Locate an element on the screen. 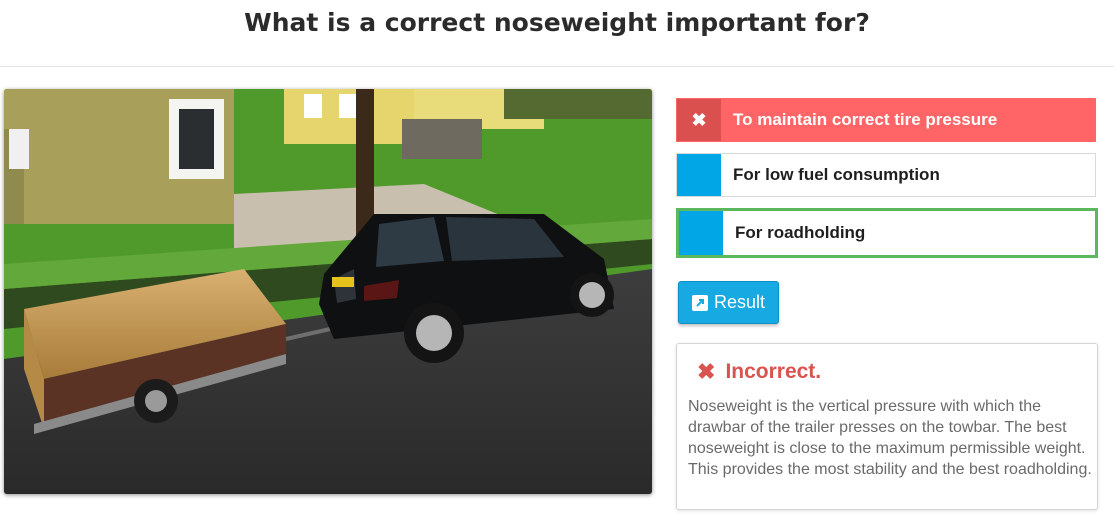 Image resolution: width=1114 pixels, height=516 pixels. header-divider is located at coordinates (557, 66).